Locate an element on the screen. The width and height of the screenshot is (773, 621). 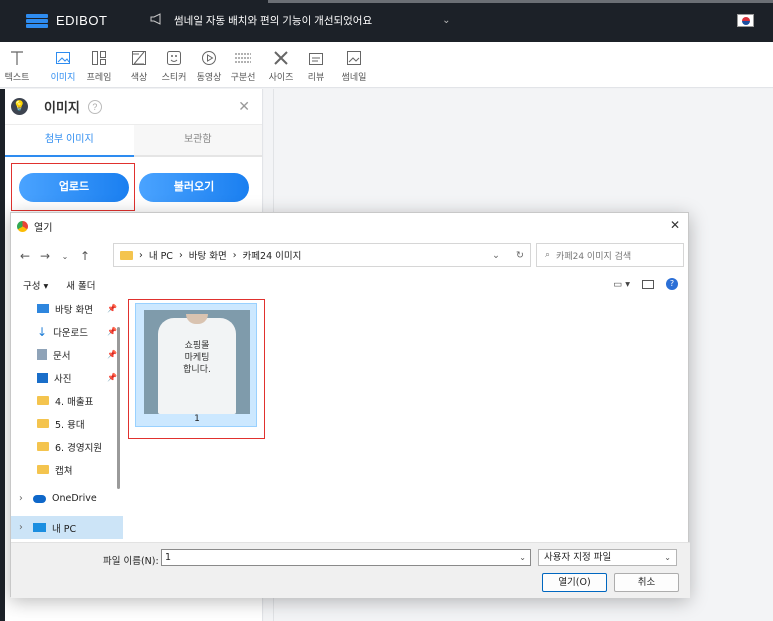
new-folder-button: 새 폴더 is located at coordinates (80, 285).